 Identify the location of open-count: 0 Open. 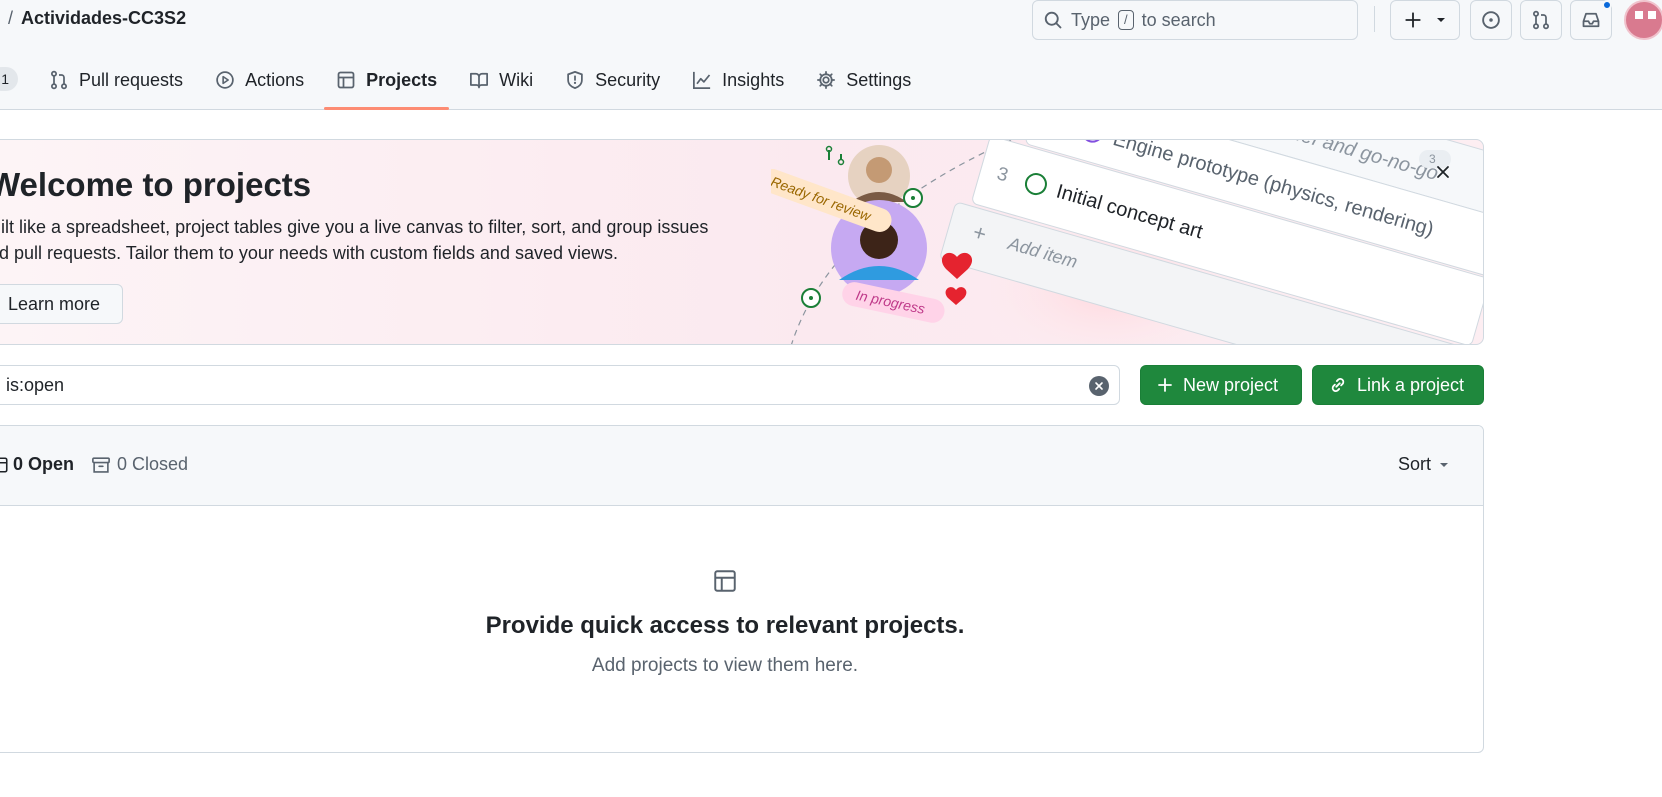
(44, 464).